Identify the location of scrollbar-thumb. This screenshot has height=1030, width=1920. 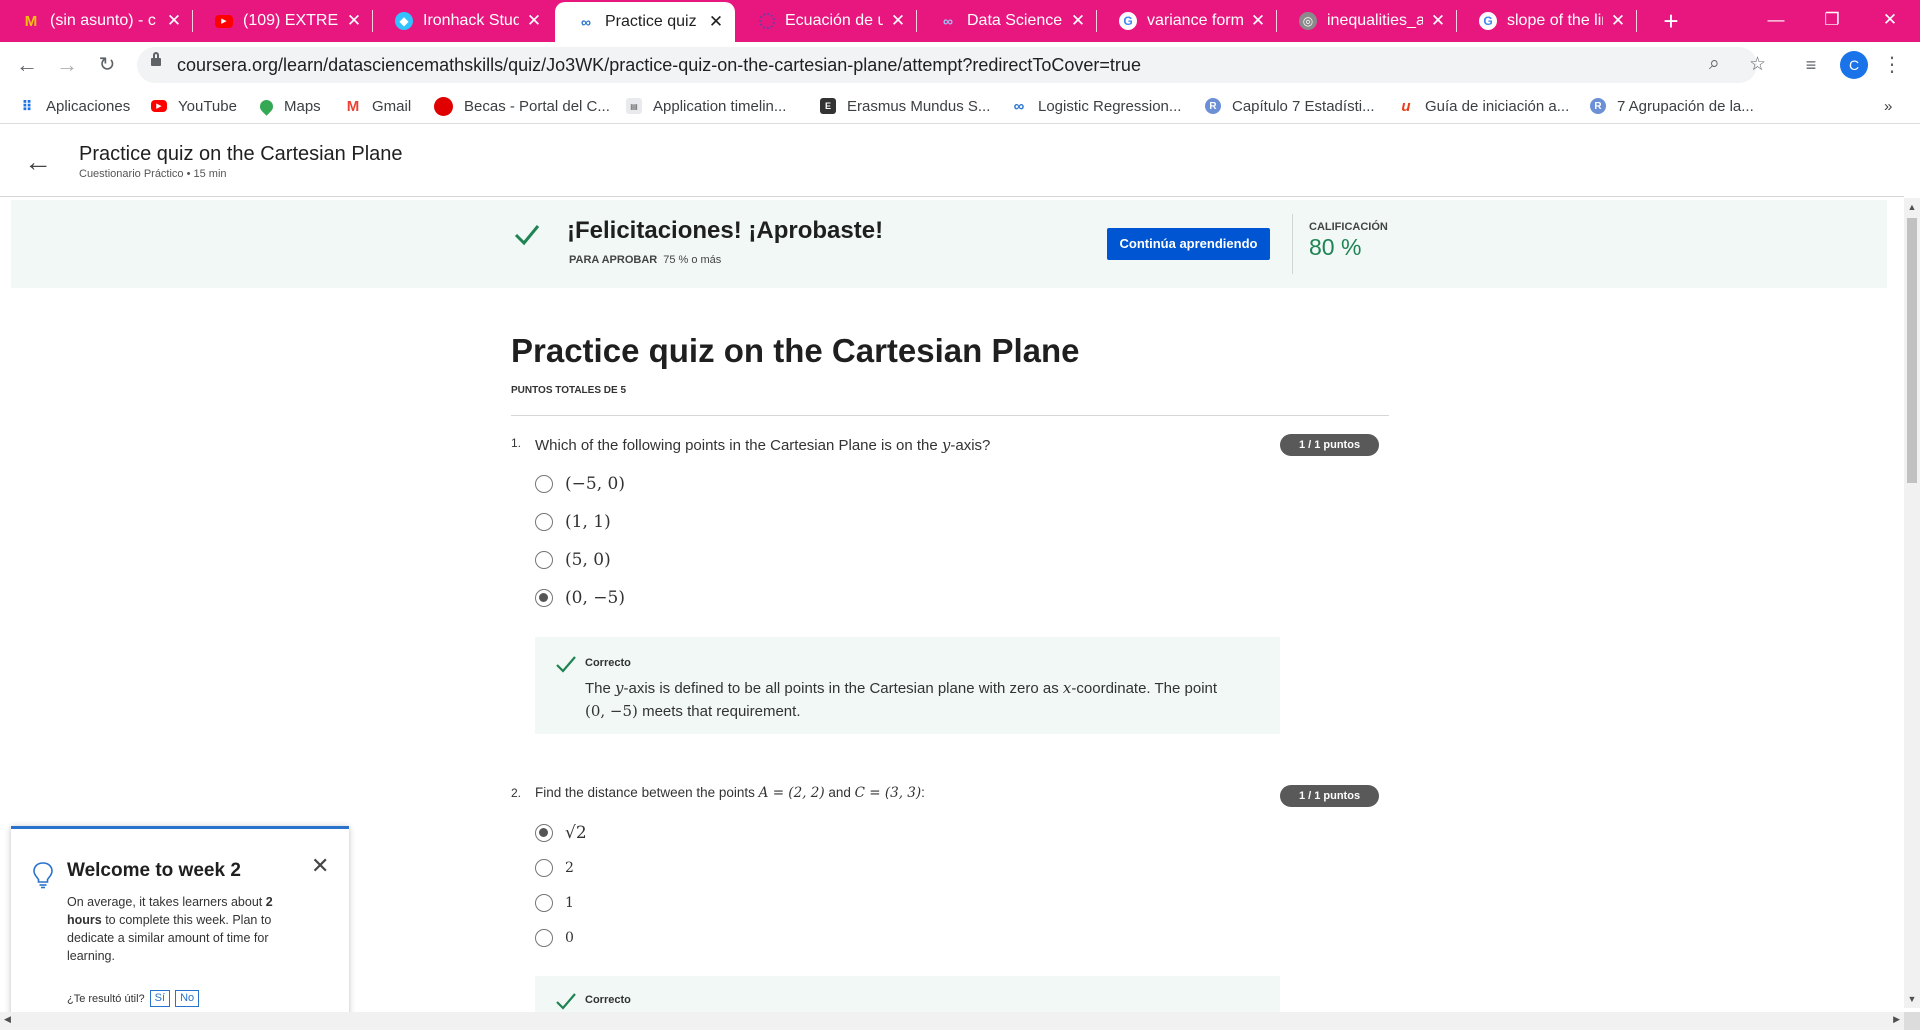
(1912, 350).